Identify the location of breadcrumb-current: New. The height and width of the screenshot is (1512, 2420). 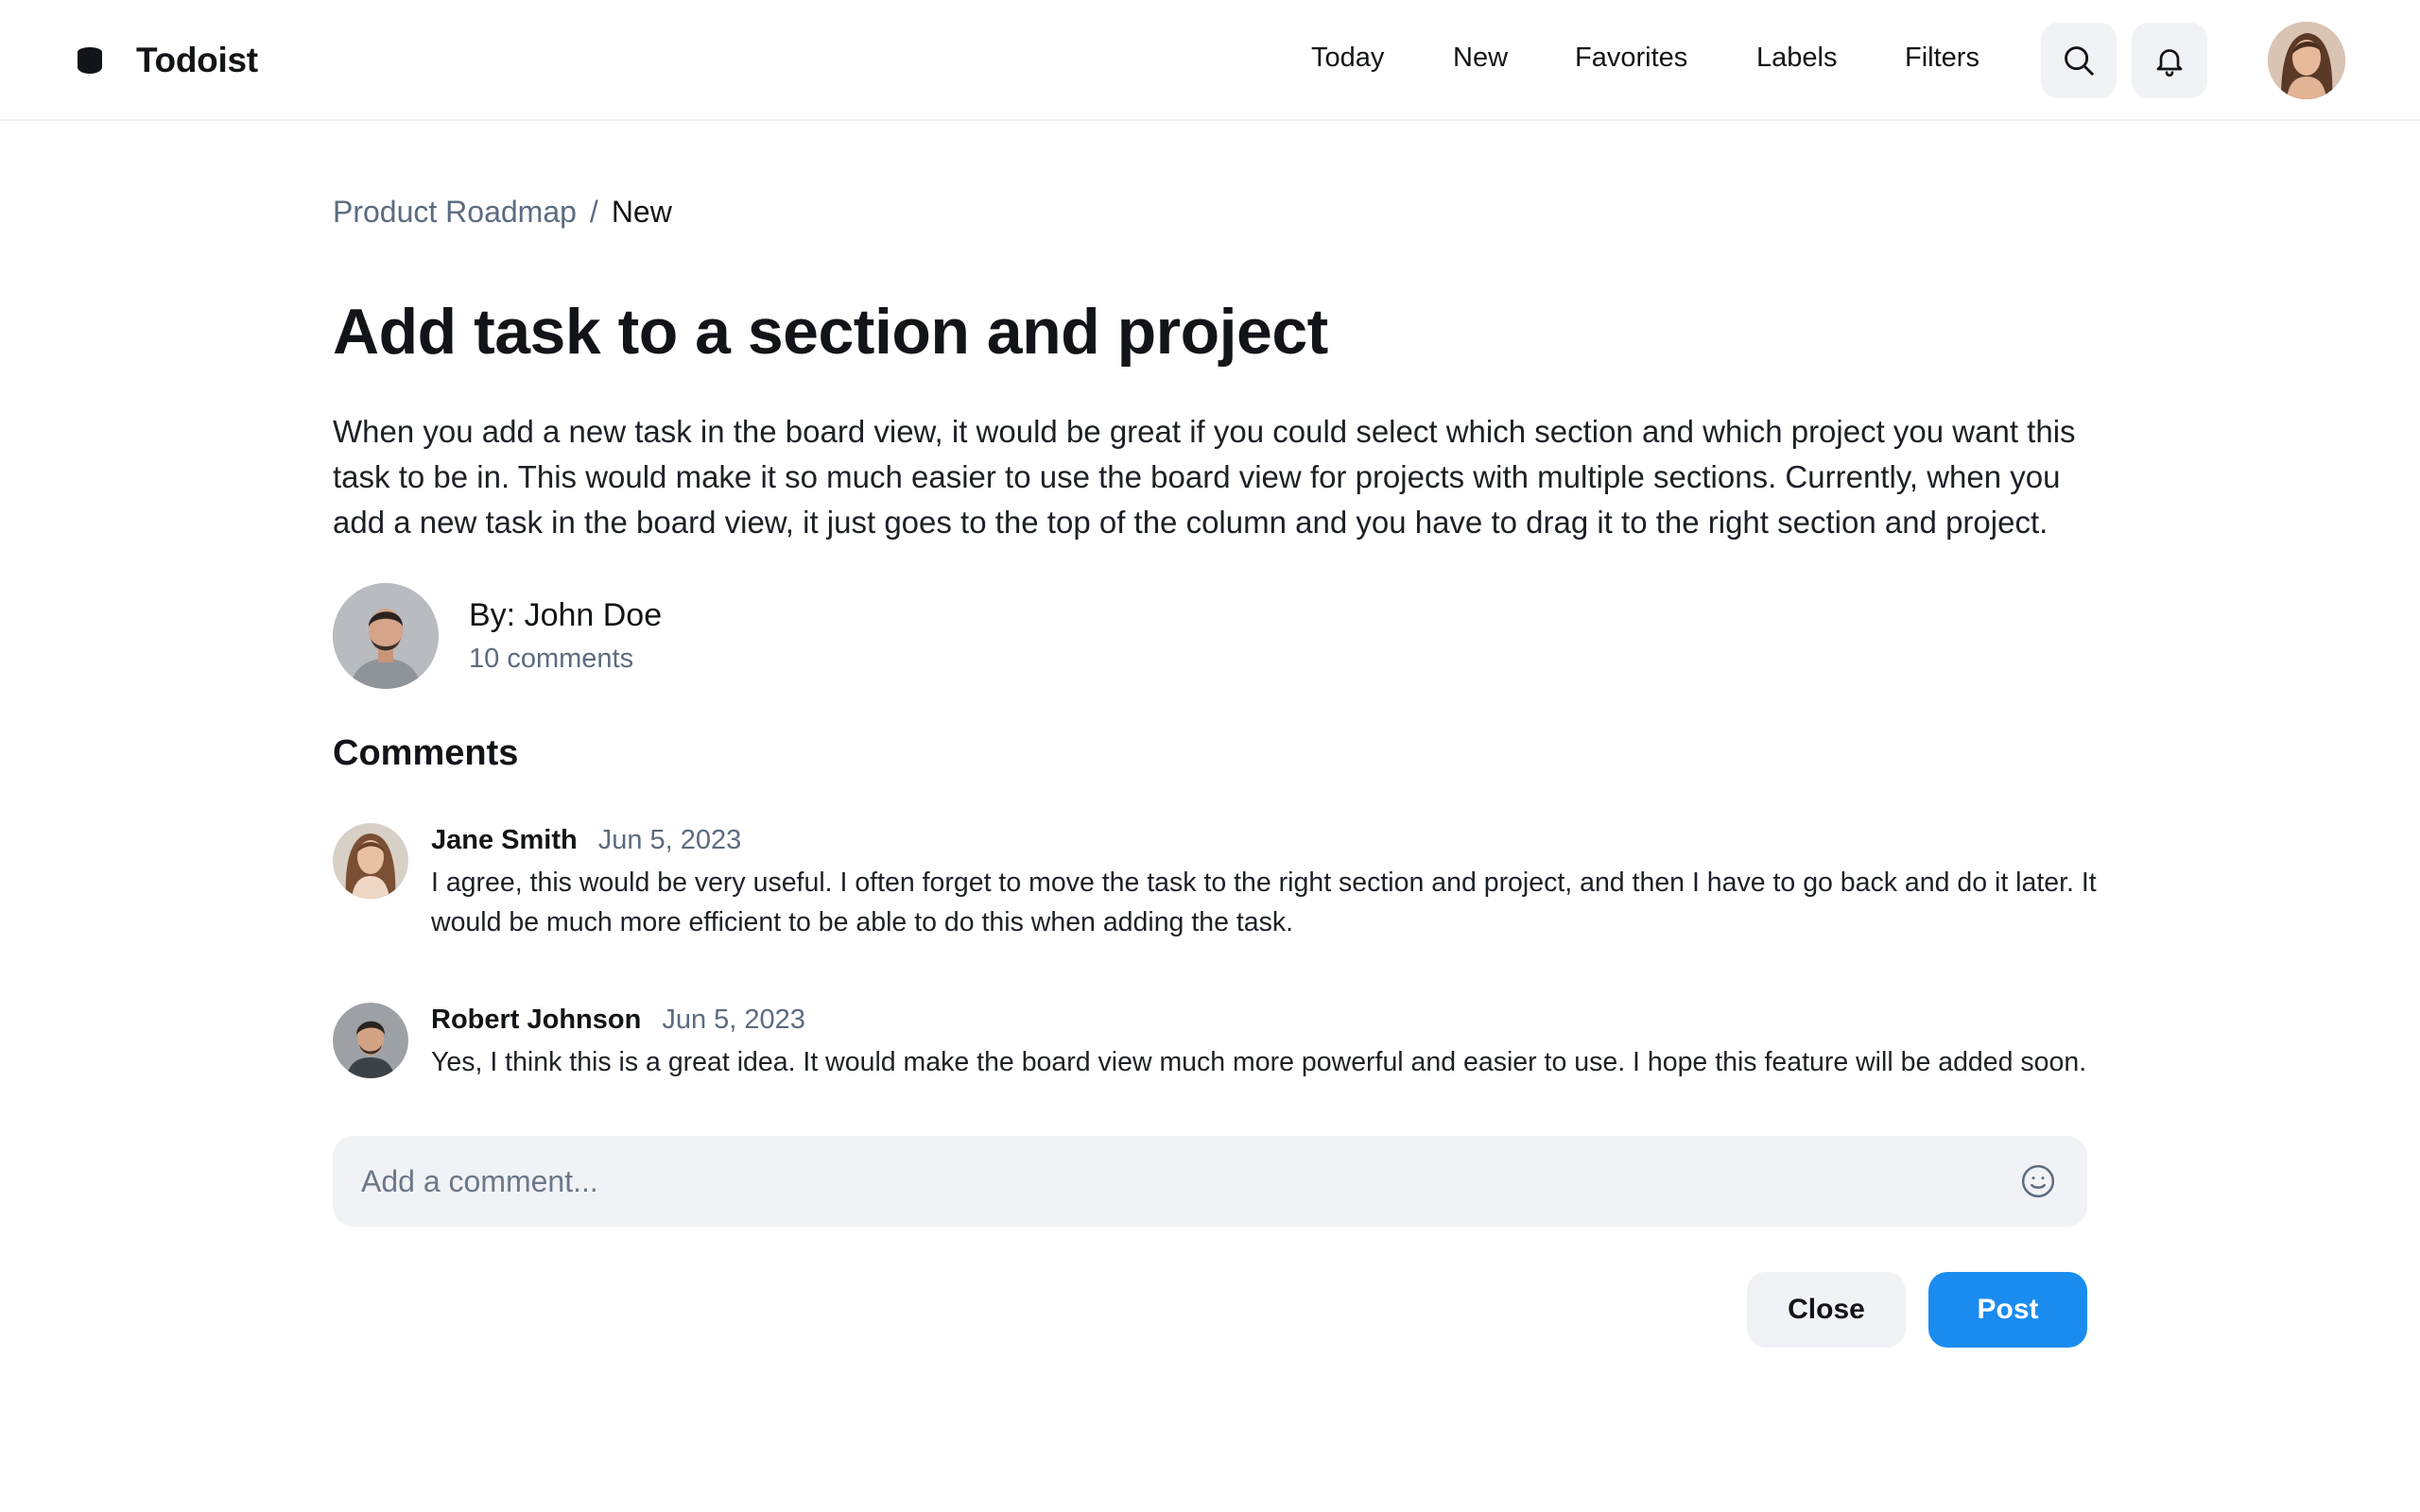
(641, 212).